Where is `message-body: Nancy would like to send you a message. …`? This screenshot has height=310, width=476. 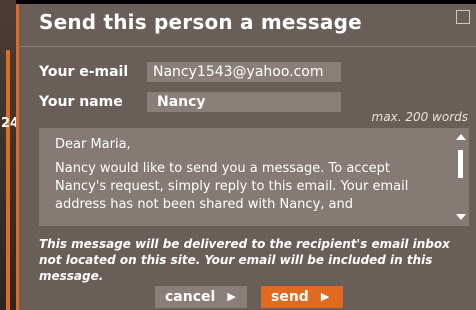 message-body: Nancy would like to send you a message. … is located at coordinates (232, 186).